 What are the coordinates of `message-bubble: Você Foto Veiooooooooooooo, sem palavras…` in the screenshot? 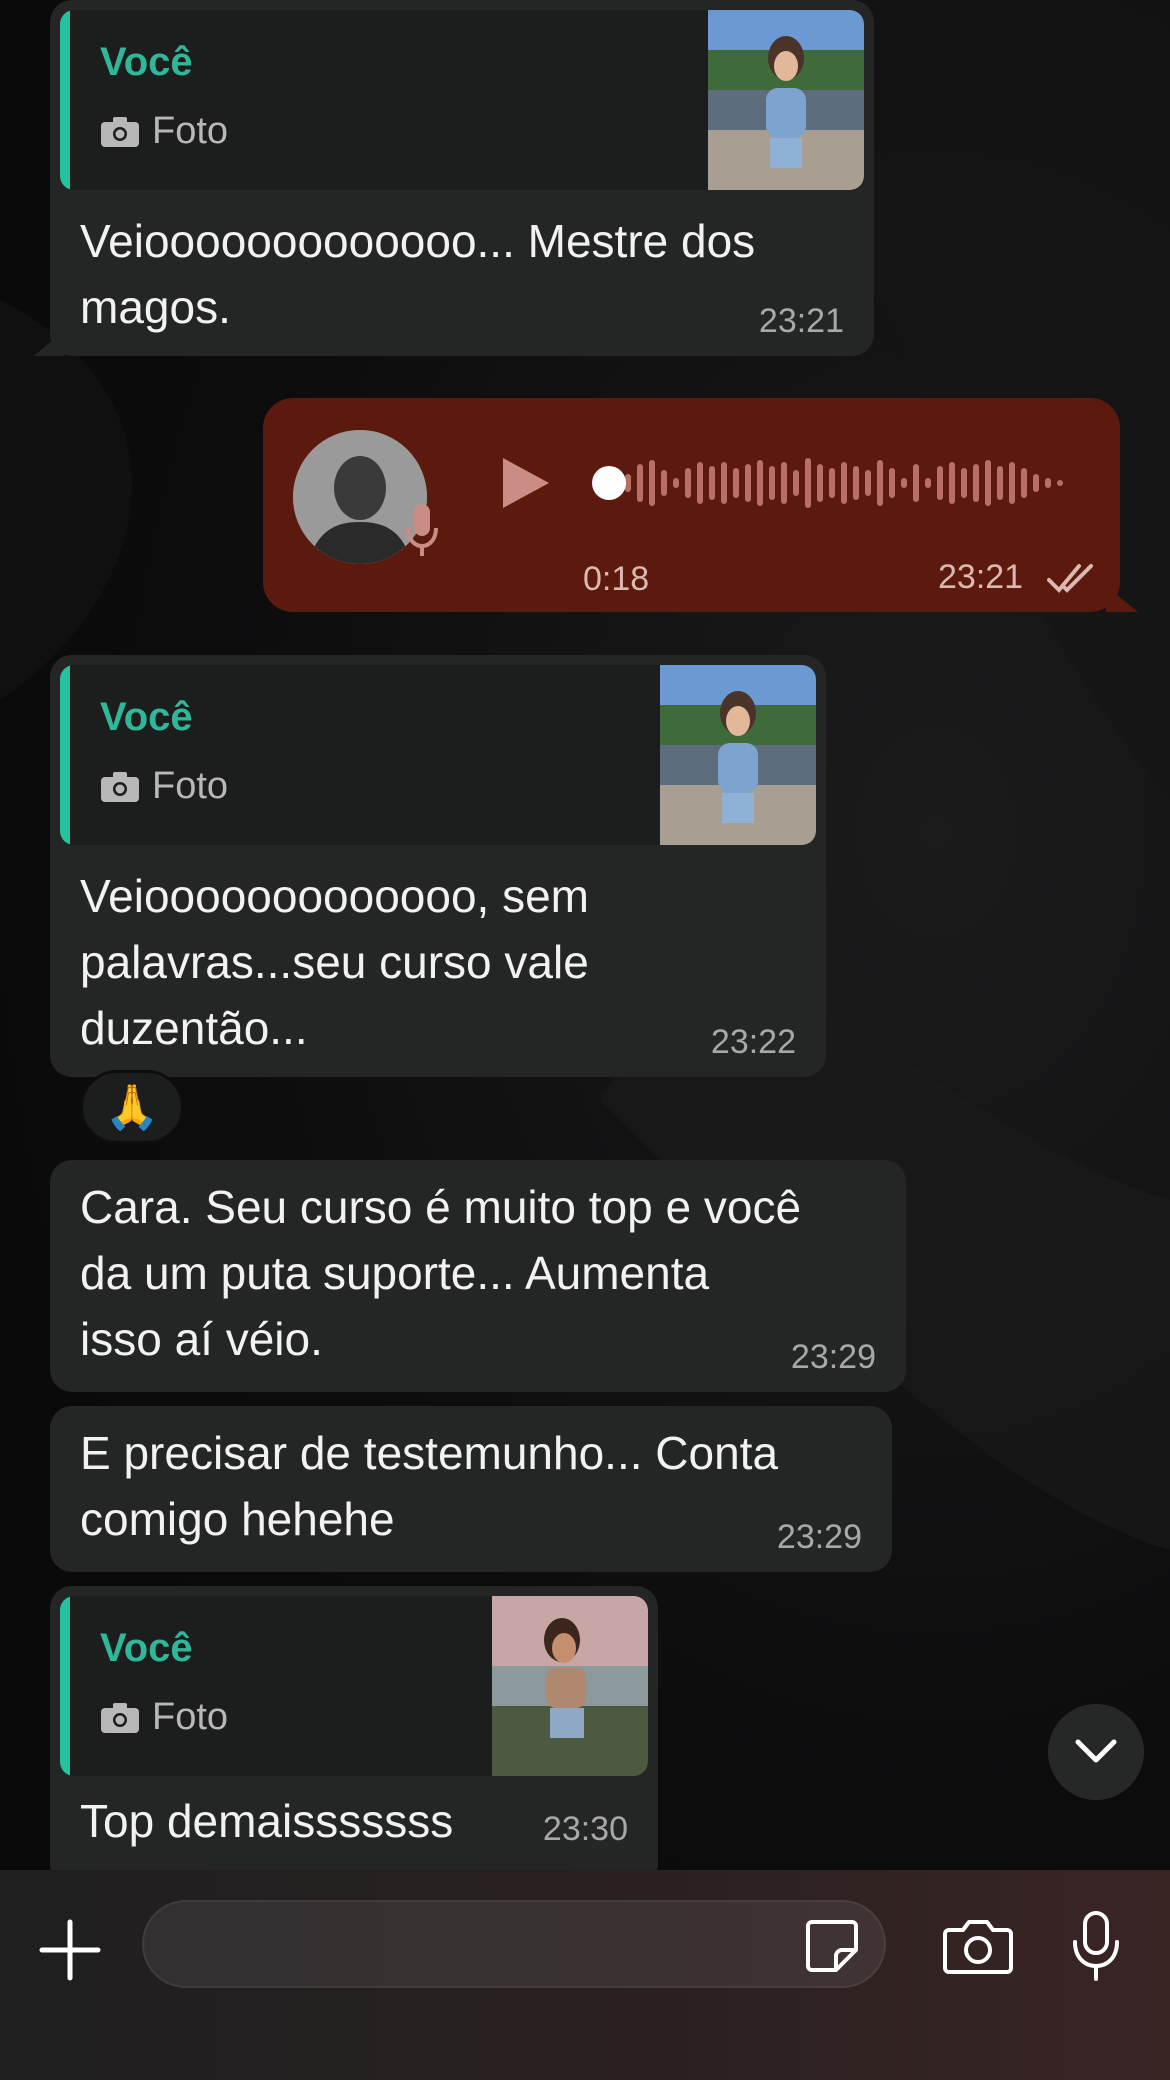 It's located at (438, 866).